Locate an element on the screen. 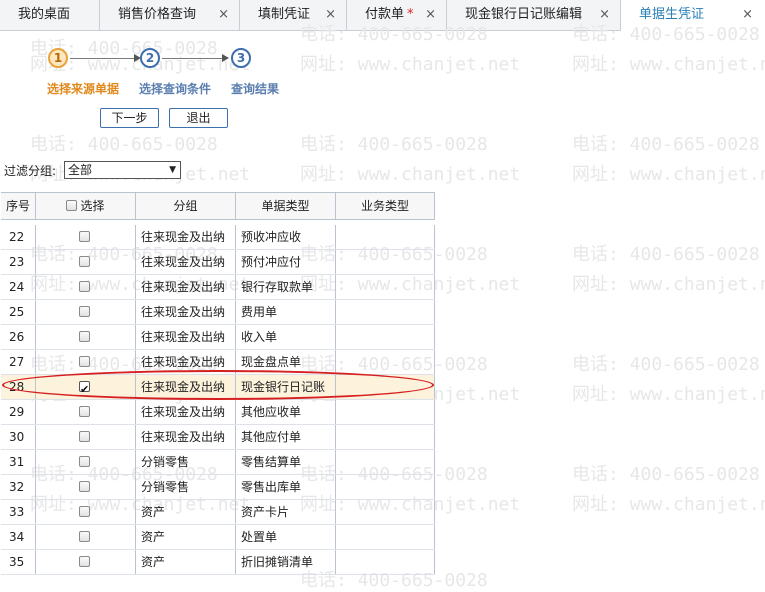 This screenshot has width=765, height=592. table-row: 32 分销零售 零售出库单 is located at coordinates (218, 487).